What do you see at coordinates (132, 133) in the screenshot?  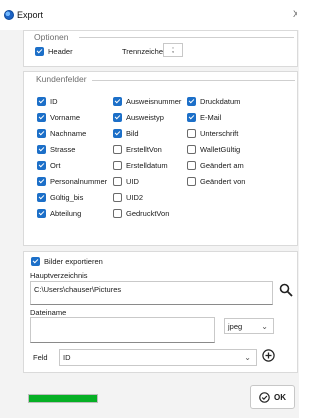 I see `field-bild-label: Bild` at bounding box center [132, 133].